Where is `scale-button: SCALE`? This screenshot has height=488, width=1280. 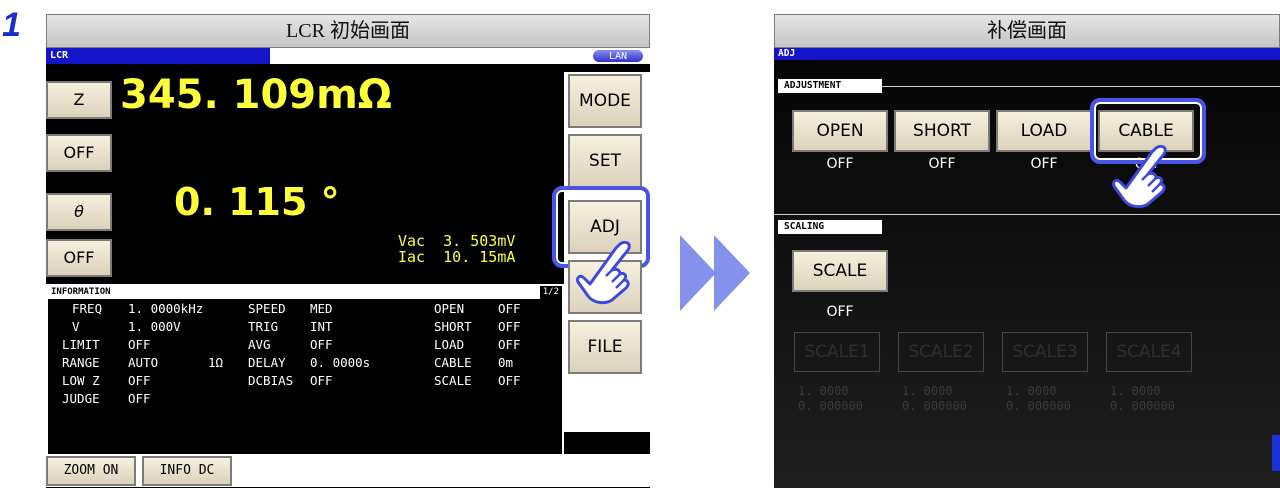 scale-button: SCALE is located at coordinates (840, 271).